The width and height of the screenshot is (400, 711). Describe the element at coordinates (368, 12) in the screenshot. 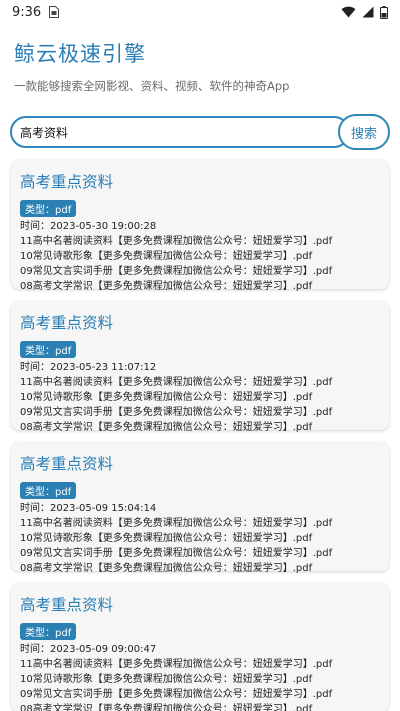

I see `signal-icon` at that location.